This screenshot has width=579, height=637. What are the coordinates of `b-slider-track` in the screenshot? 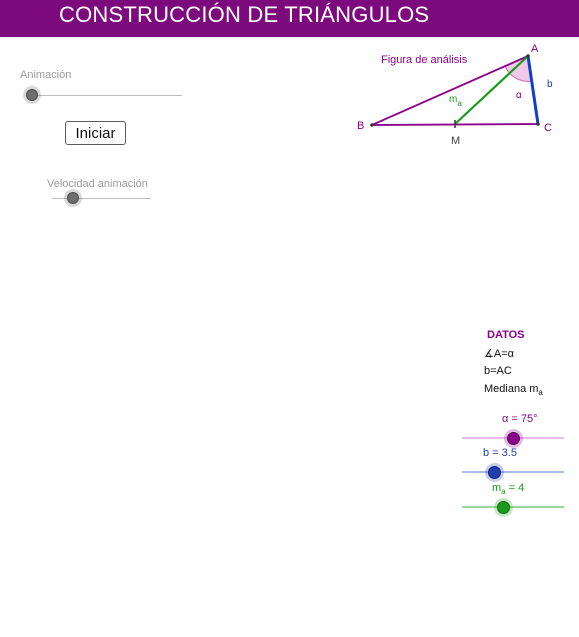 It's located at (513, 472).